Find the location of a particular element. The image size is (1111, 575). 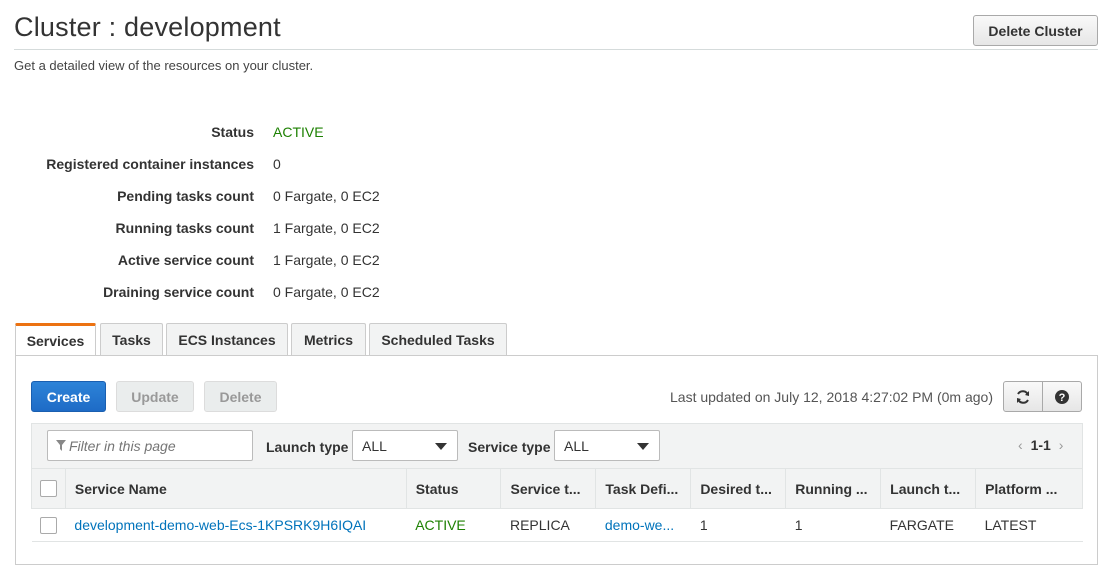

launch-type-cell: FARGATE is located at coordinates (928, 525).